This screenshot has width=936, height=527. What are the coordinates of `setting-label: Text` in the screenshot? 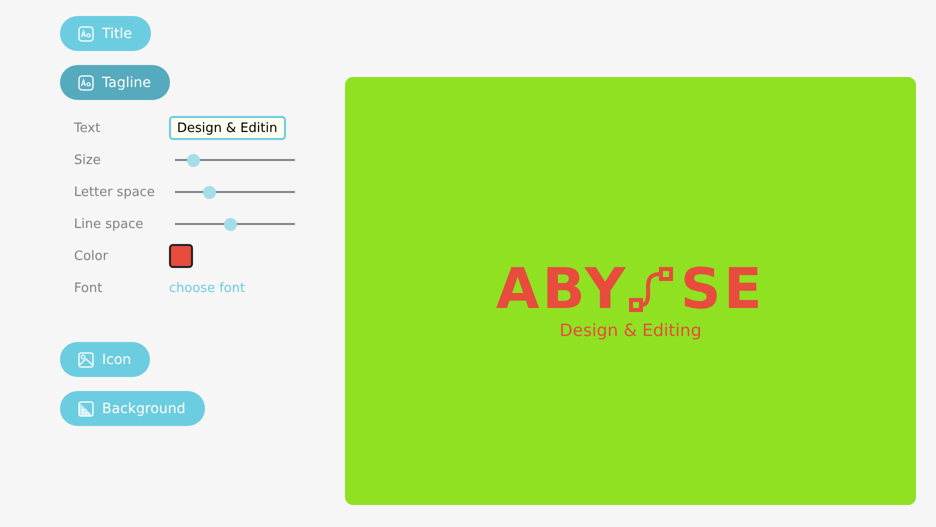 It's located at (88, 128).